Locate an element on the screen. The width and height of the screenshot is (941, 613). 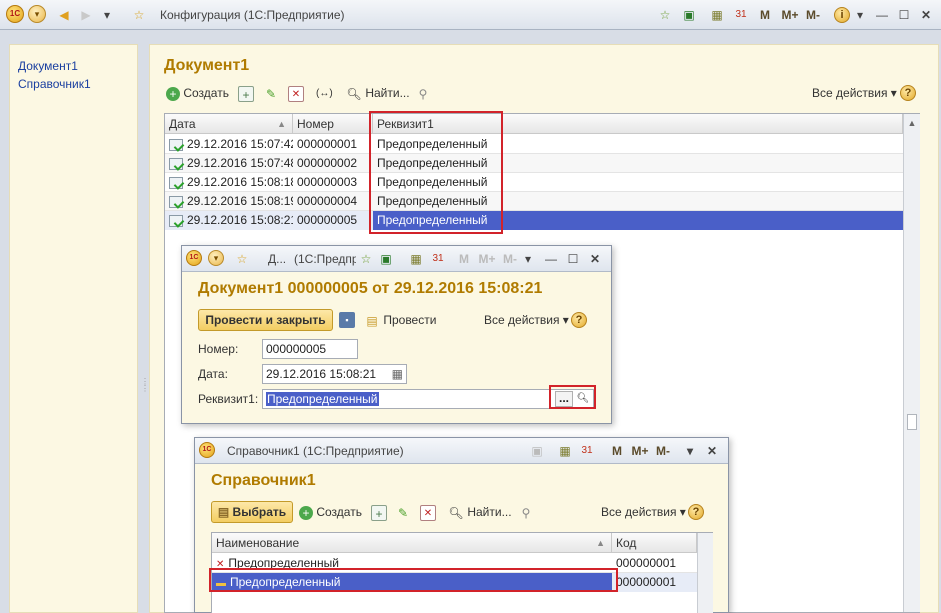
column-header-date: Дата ▲ is located at coordinates (229, 124).